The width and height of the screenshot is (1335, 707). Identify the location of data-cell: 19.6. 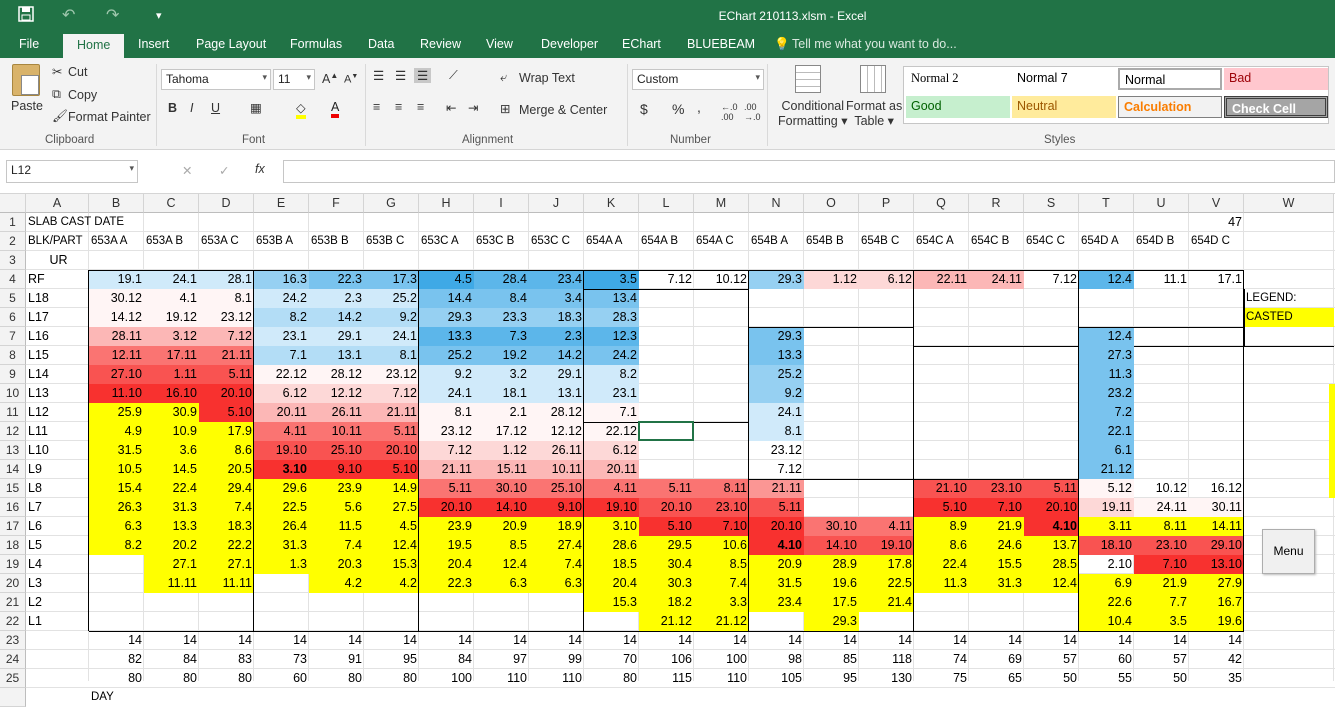
(1216, 621).